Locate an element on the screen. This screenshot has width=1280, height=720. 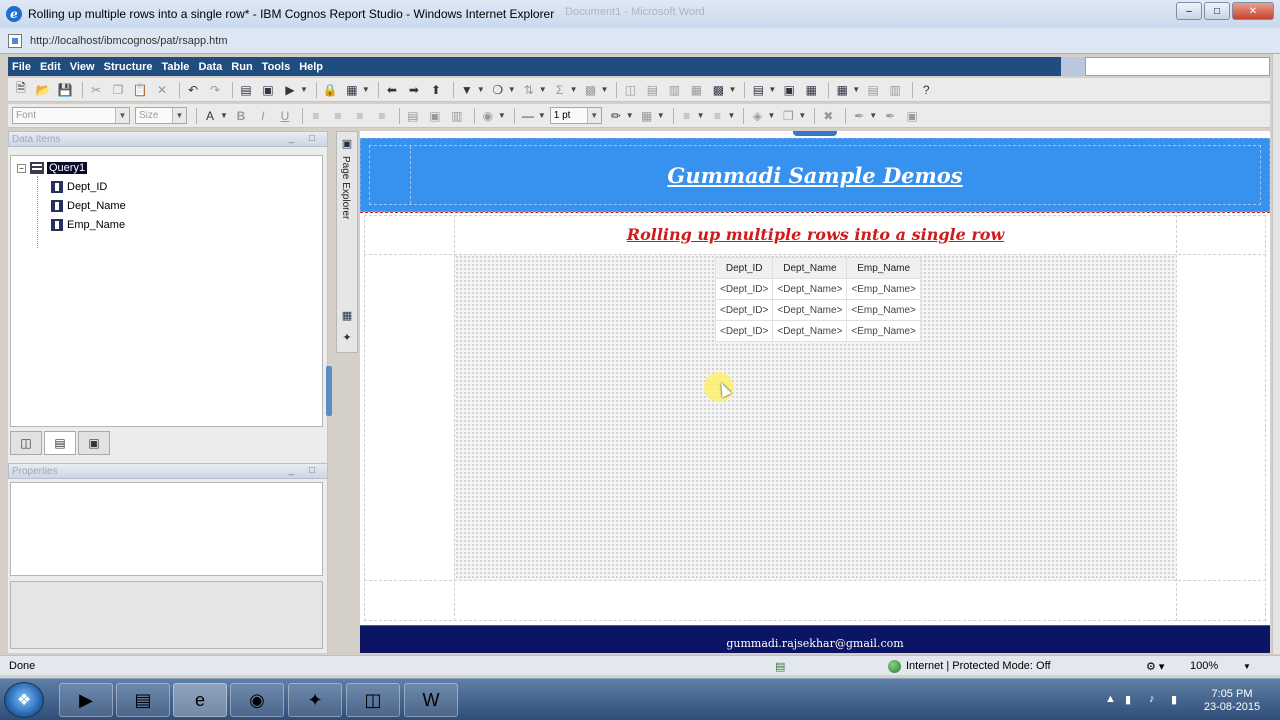
tree-item-field: Dept_ID is located at coordinates (79, 187).